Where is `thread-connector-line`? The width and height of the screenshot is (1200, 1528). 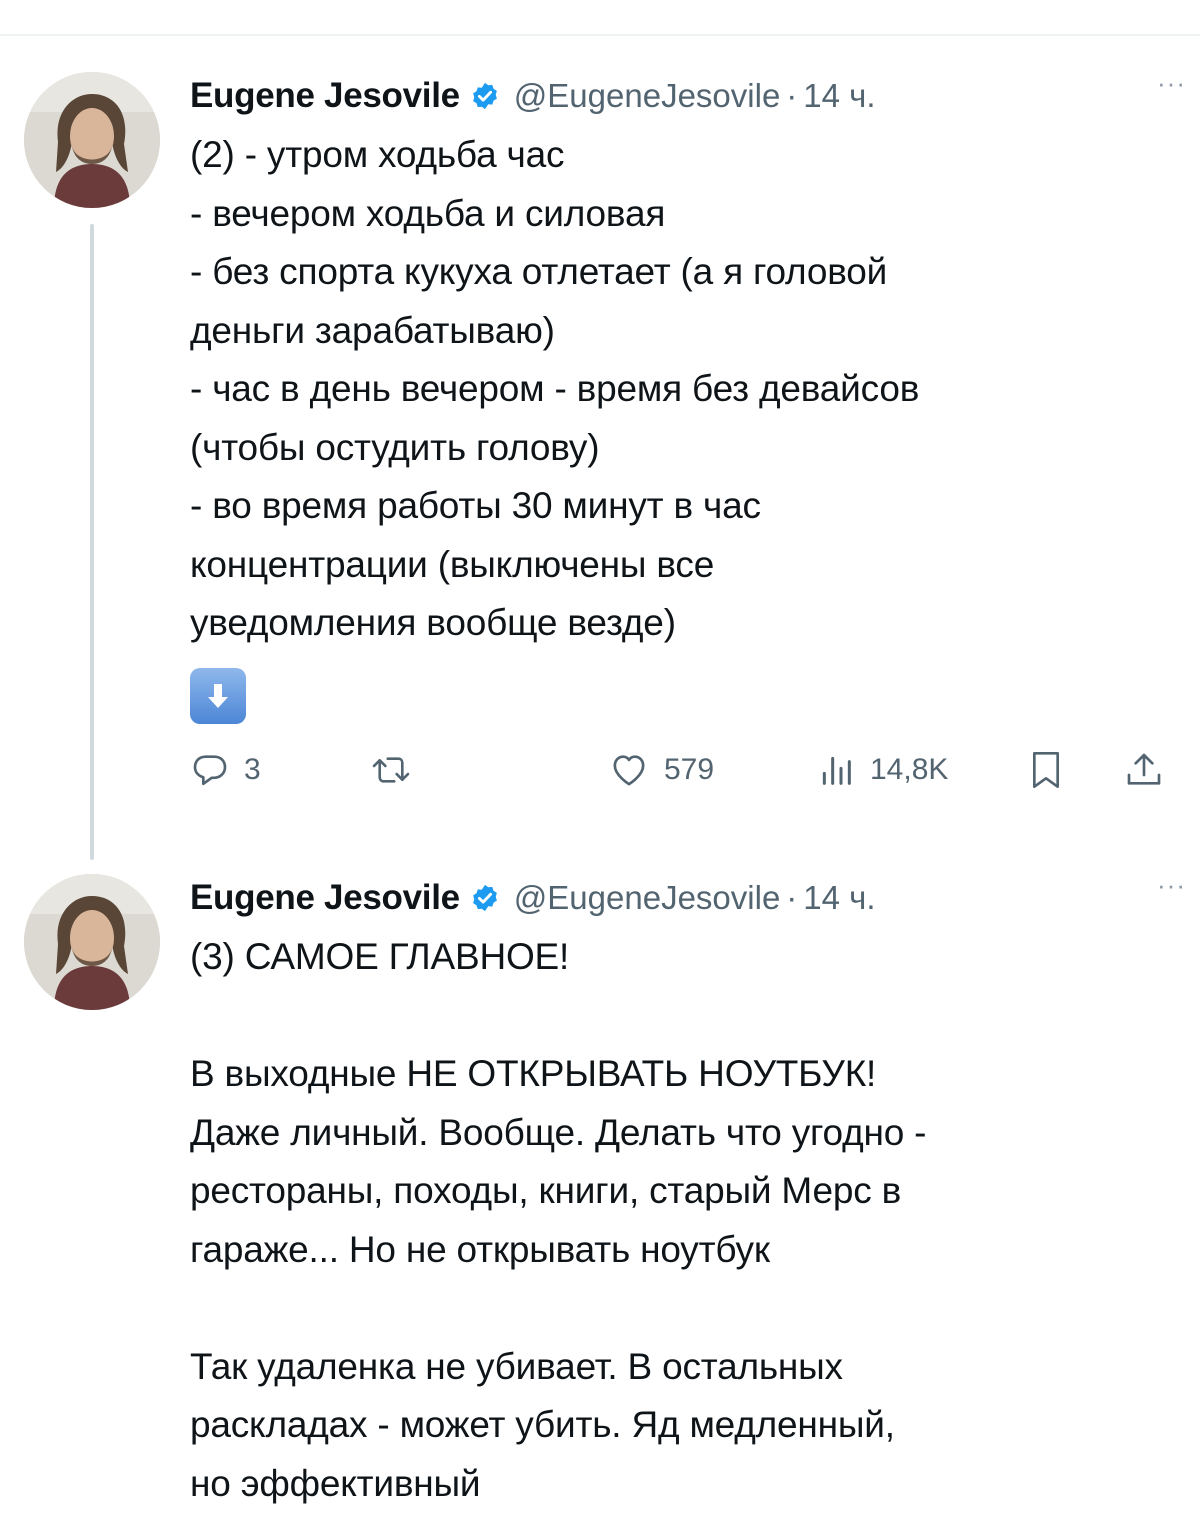 thread-connector-line is located at coordinates (92, 542).